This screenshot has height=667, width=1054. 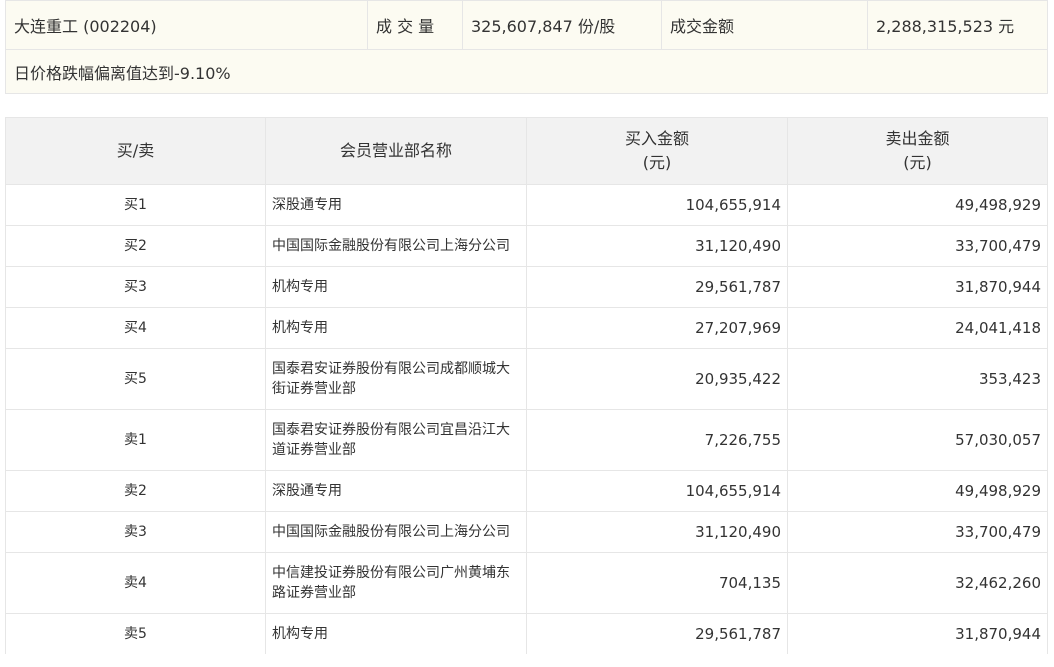 I want to click on row-side: 买4, so click(x=135, y=328).